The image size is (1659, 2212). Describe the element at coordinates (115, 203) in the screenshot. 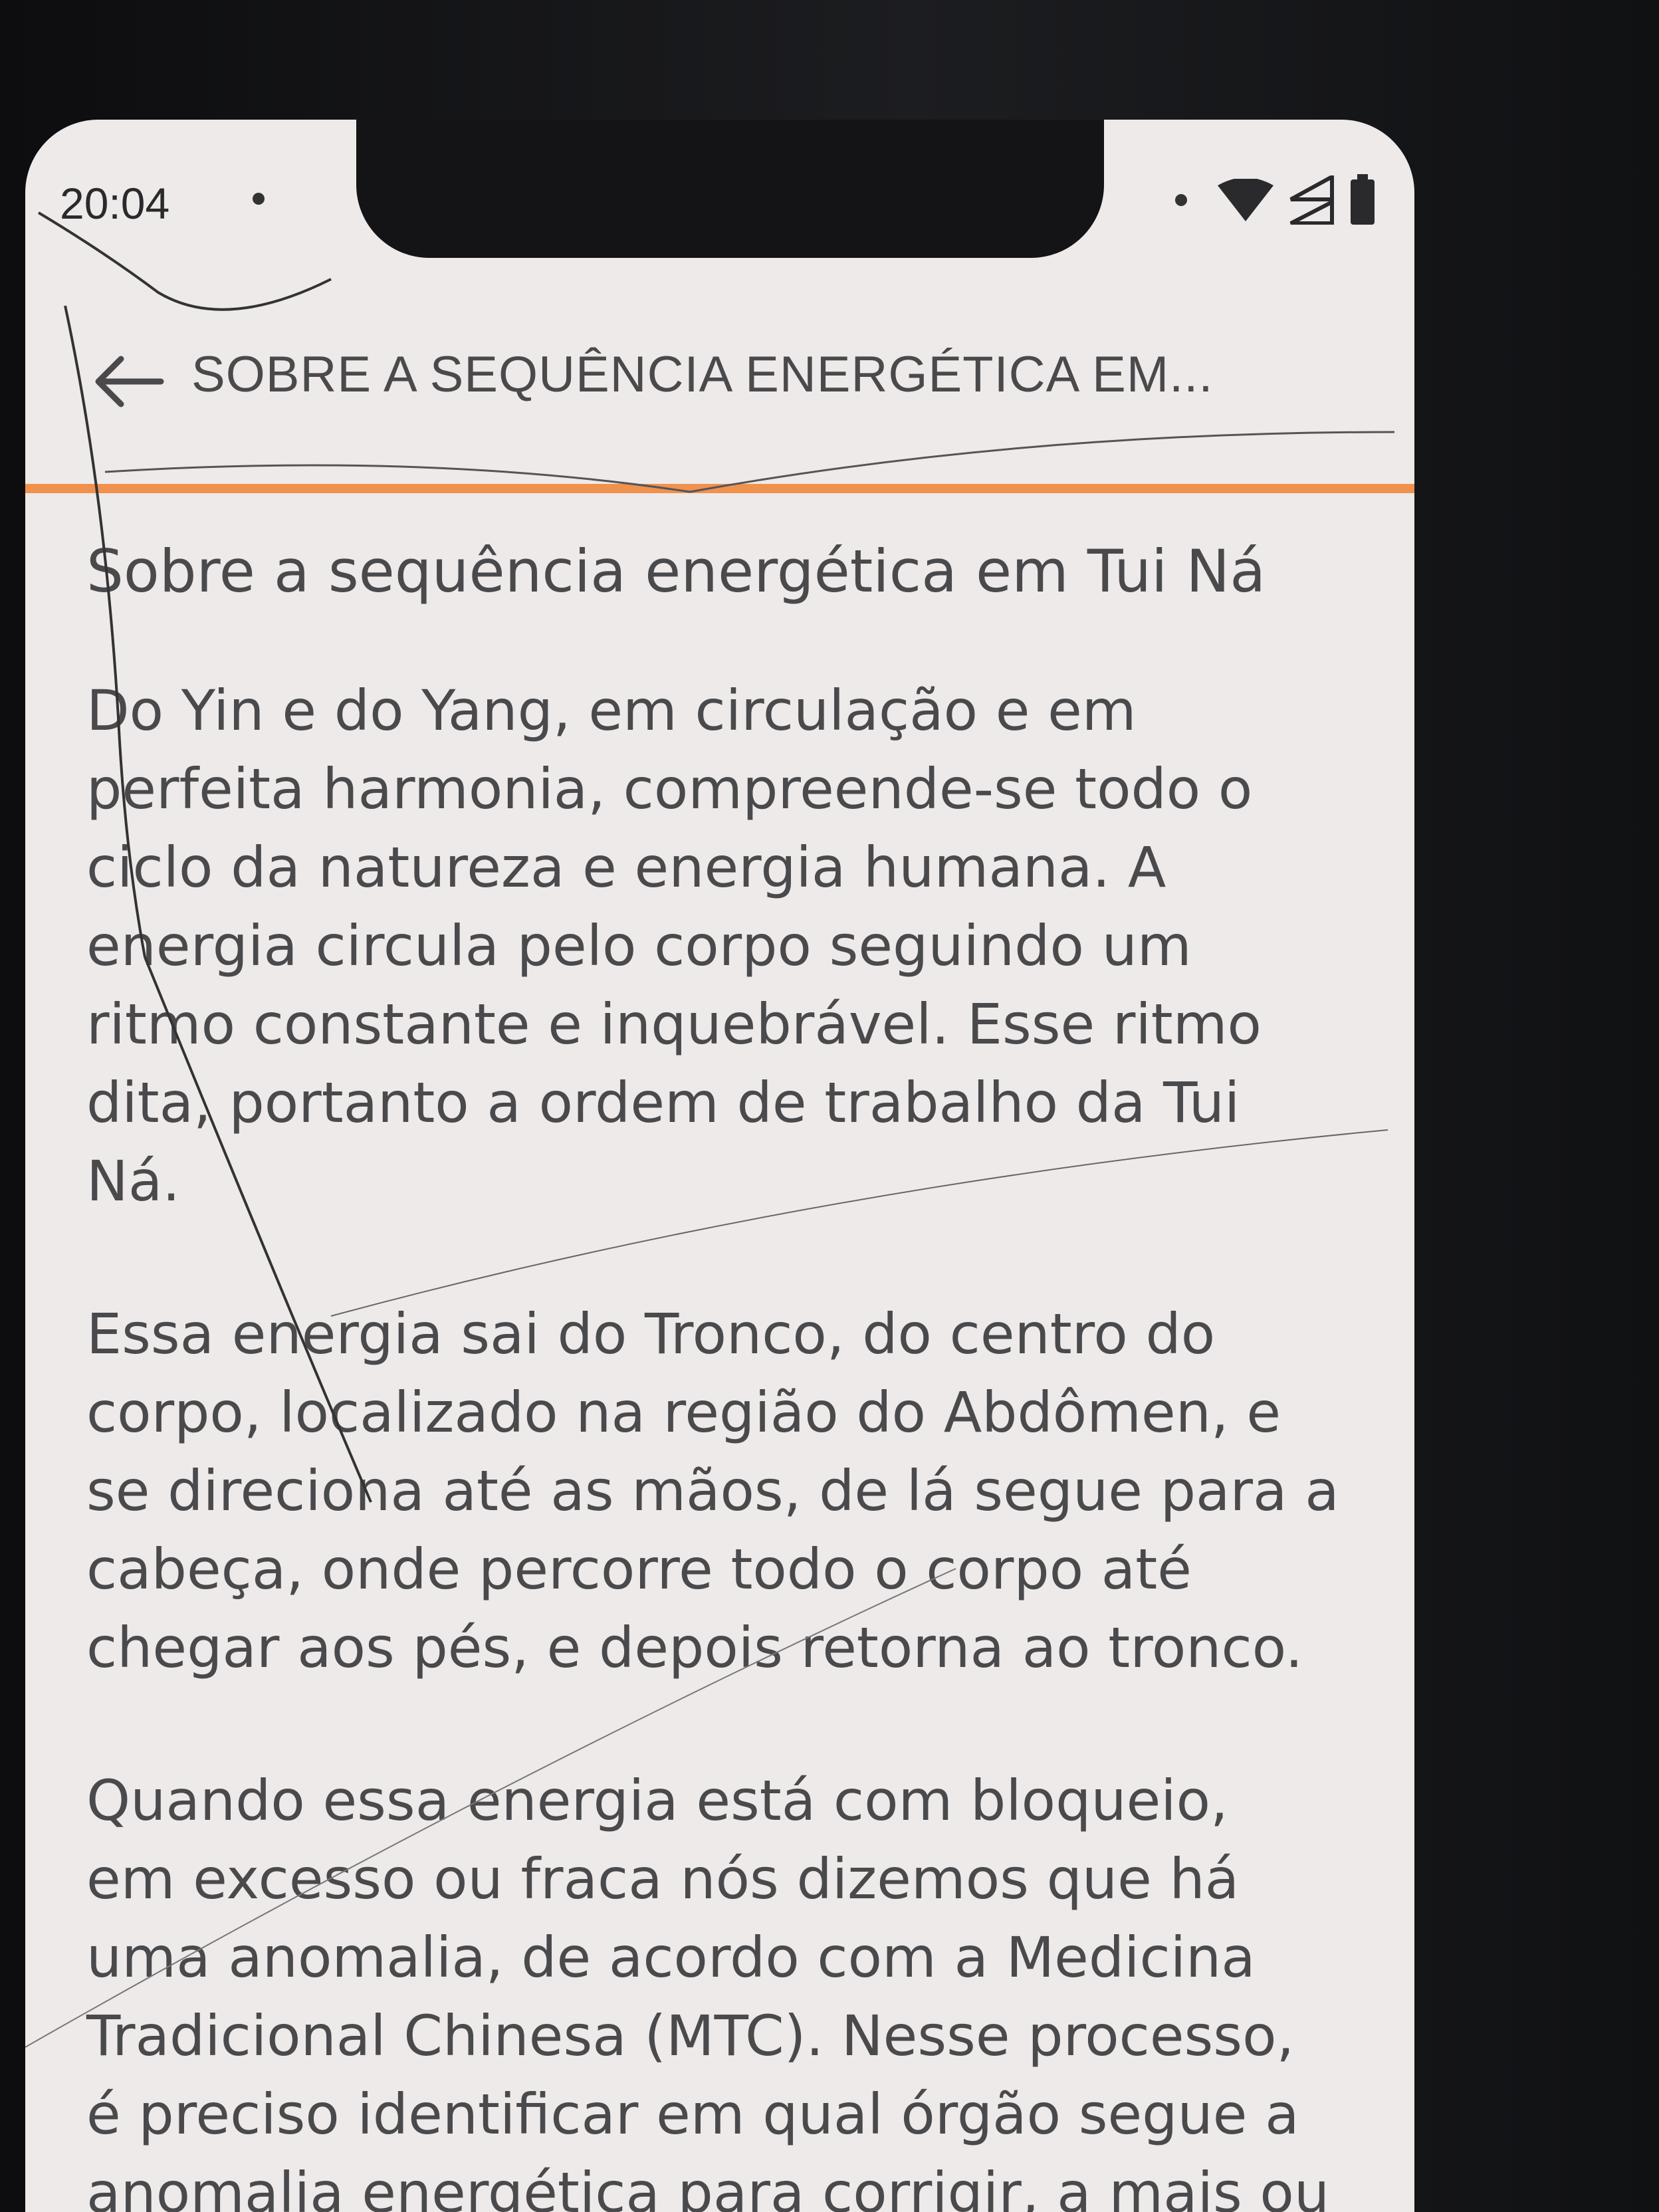

I see `status-time: 20:04` at that location.